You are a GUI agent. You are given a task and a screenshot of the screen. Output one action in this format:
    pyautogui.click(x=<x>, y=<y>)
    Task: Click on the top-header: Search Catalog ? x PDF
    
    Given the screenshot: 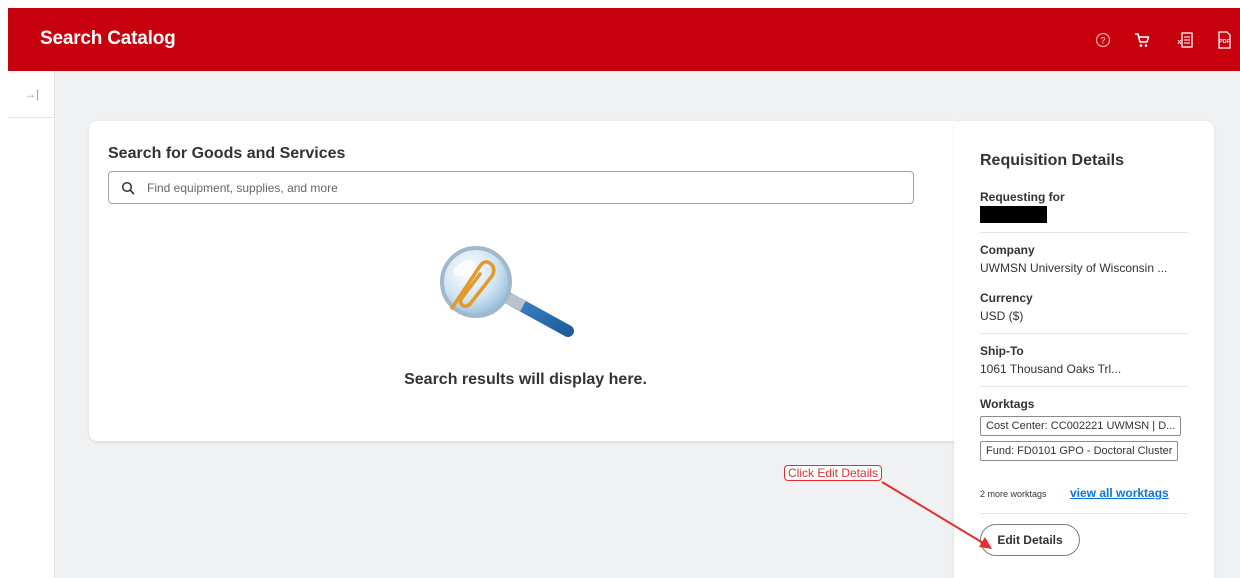 What is the action you would take?
    pyautogui.click(x=624, y=39)
    